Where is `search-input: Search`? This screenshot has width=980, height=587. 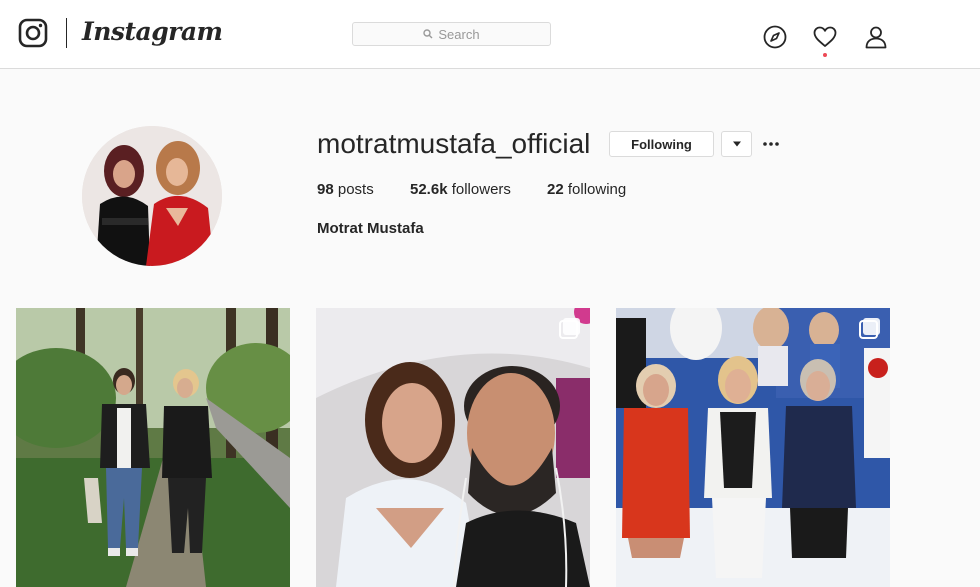 search-input: Search is located at coordinates (451, 34).